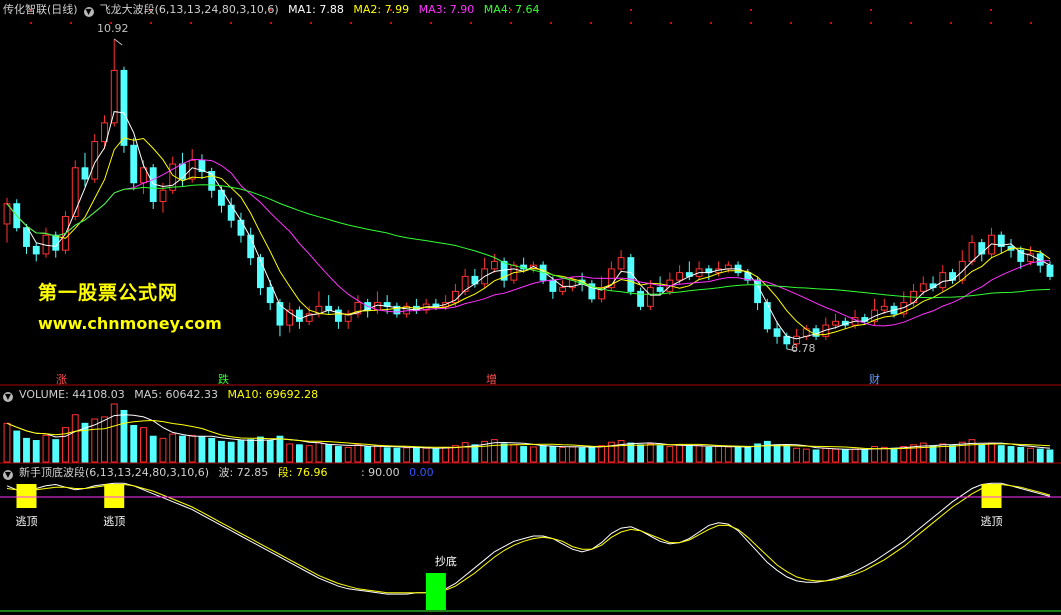 This screenshot has height=615, width=1061. What do you see at coordinates (435, 591) in the screenshot?
I see `bottom-signal-box` at bounding box center [435, 591].